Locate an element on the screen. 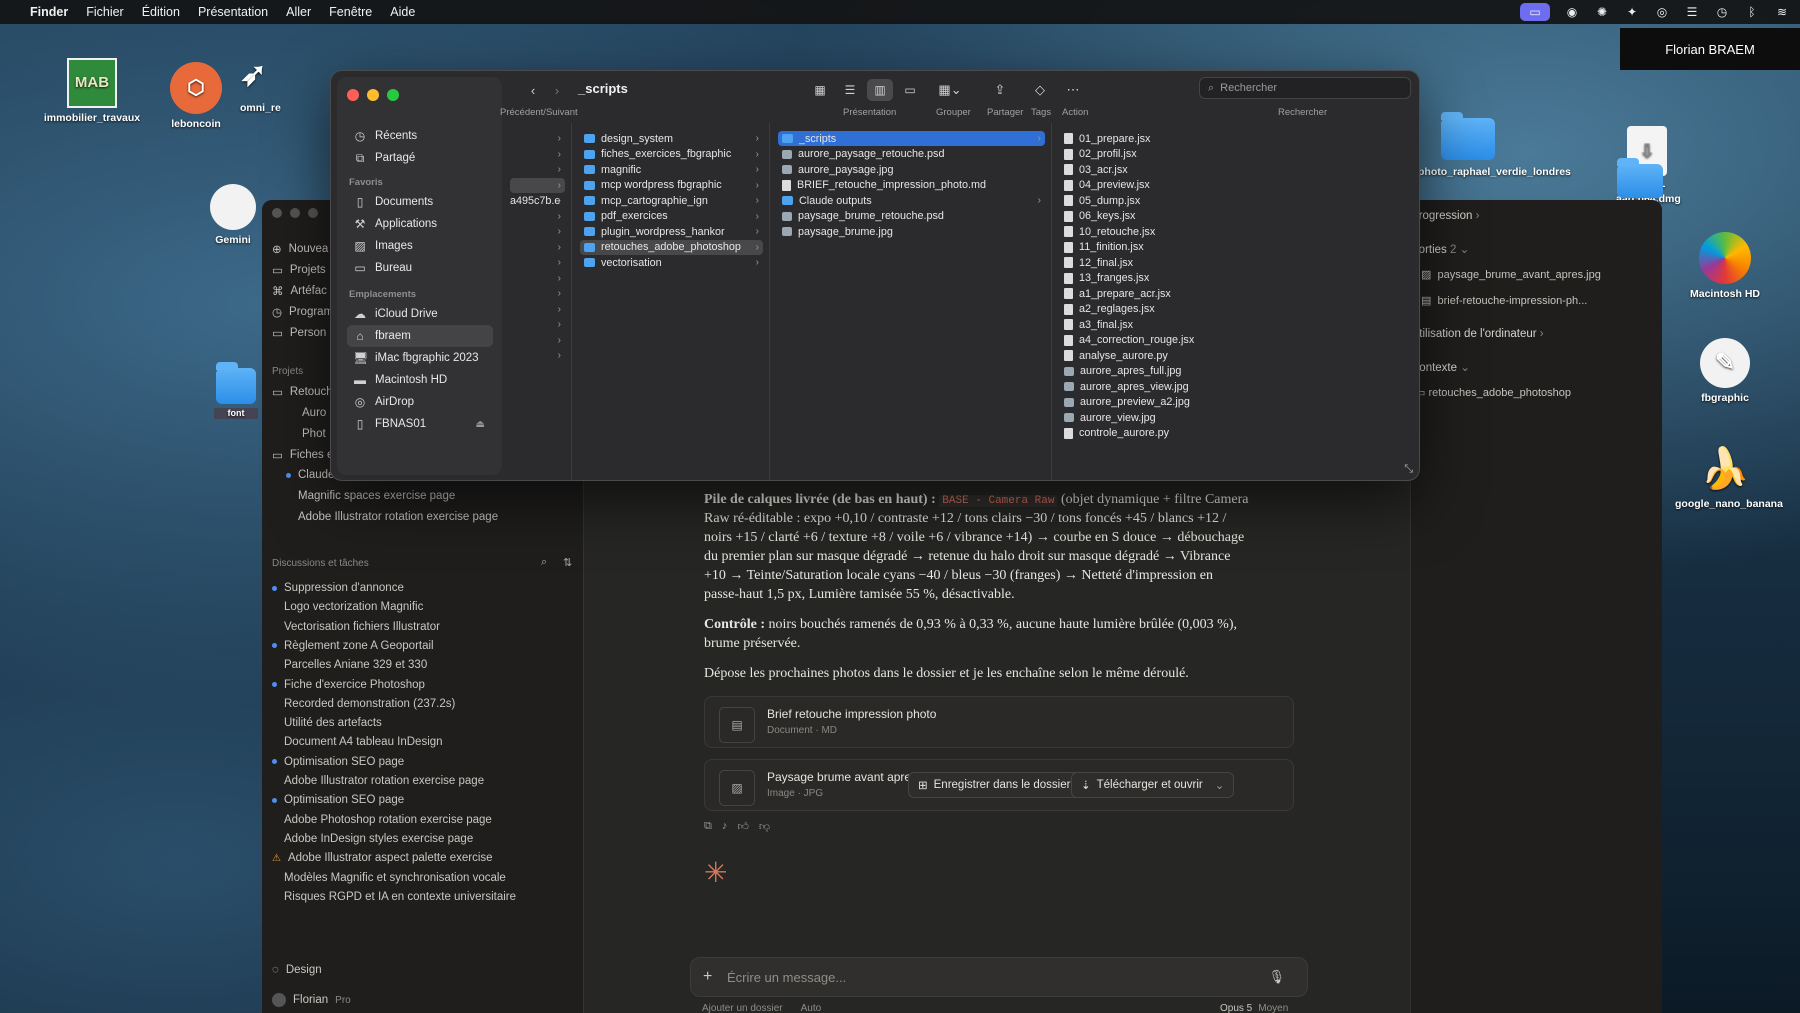  project-subitem: Phot is located at coordinates (314, 434).